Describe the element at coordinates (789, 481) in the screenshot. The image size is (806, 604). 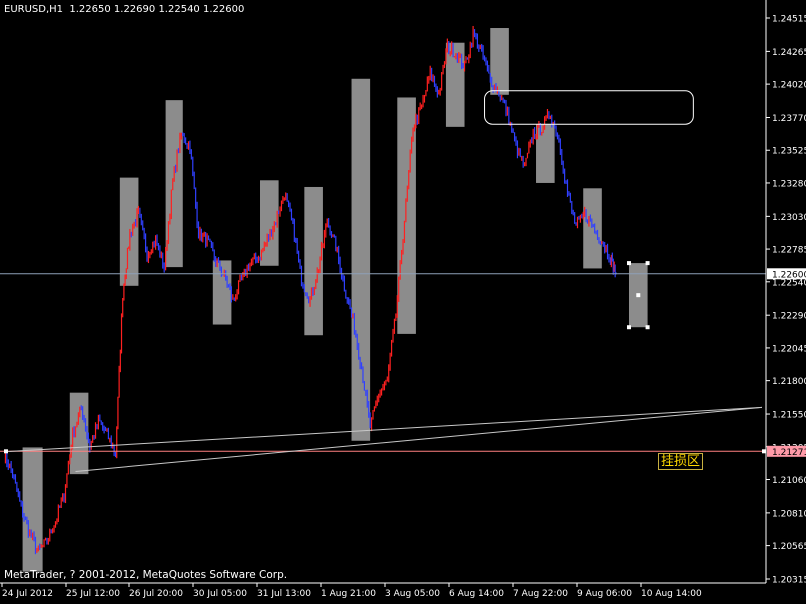
I see `y-tick-label: 1.21060` at that location.